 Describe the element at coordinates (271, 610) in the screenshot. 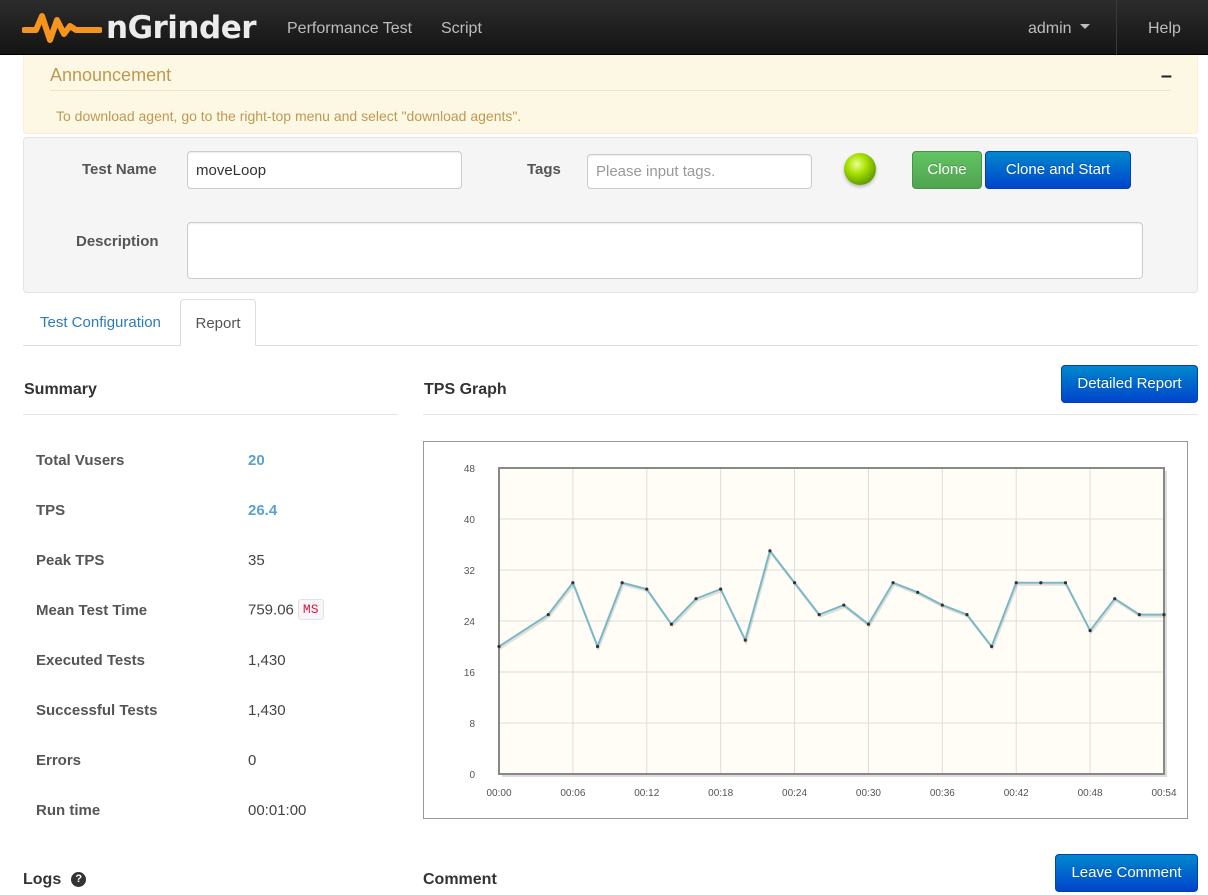

I see `mean-test-time-number: 759.06` at that location.